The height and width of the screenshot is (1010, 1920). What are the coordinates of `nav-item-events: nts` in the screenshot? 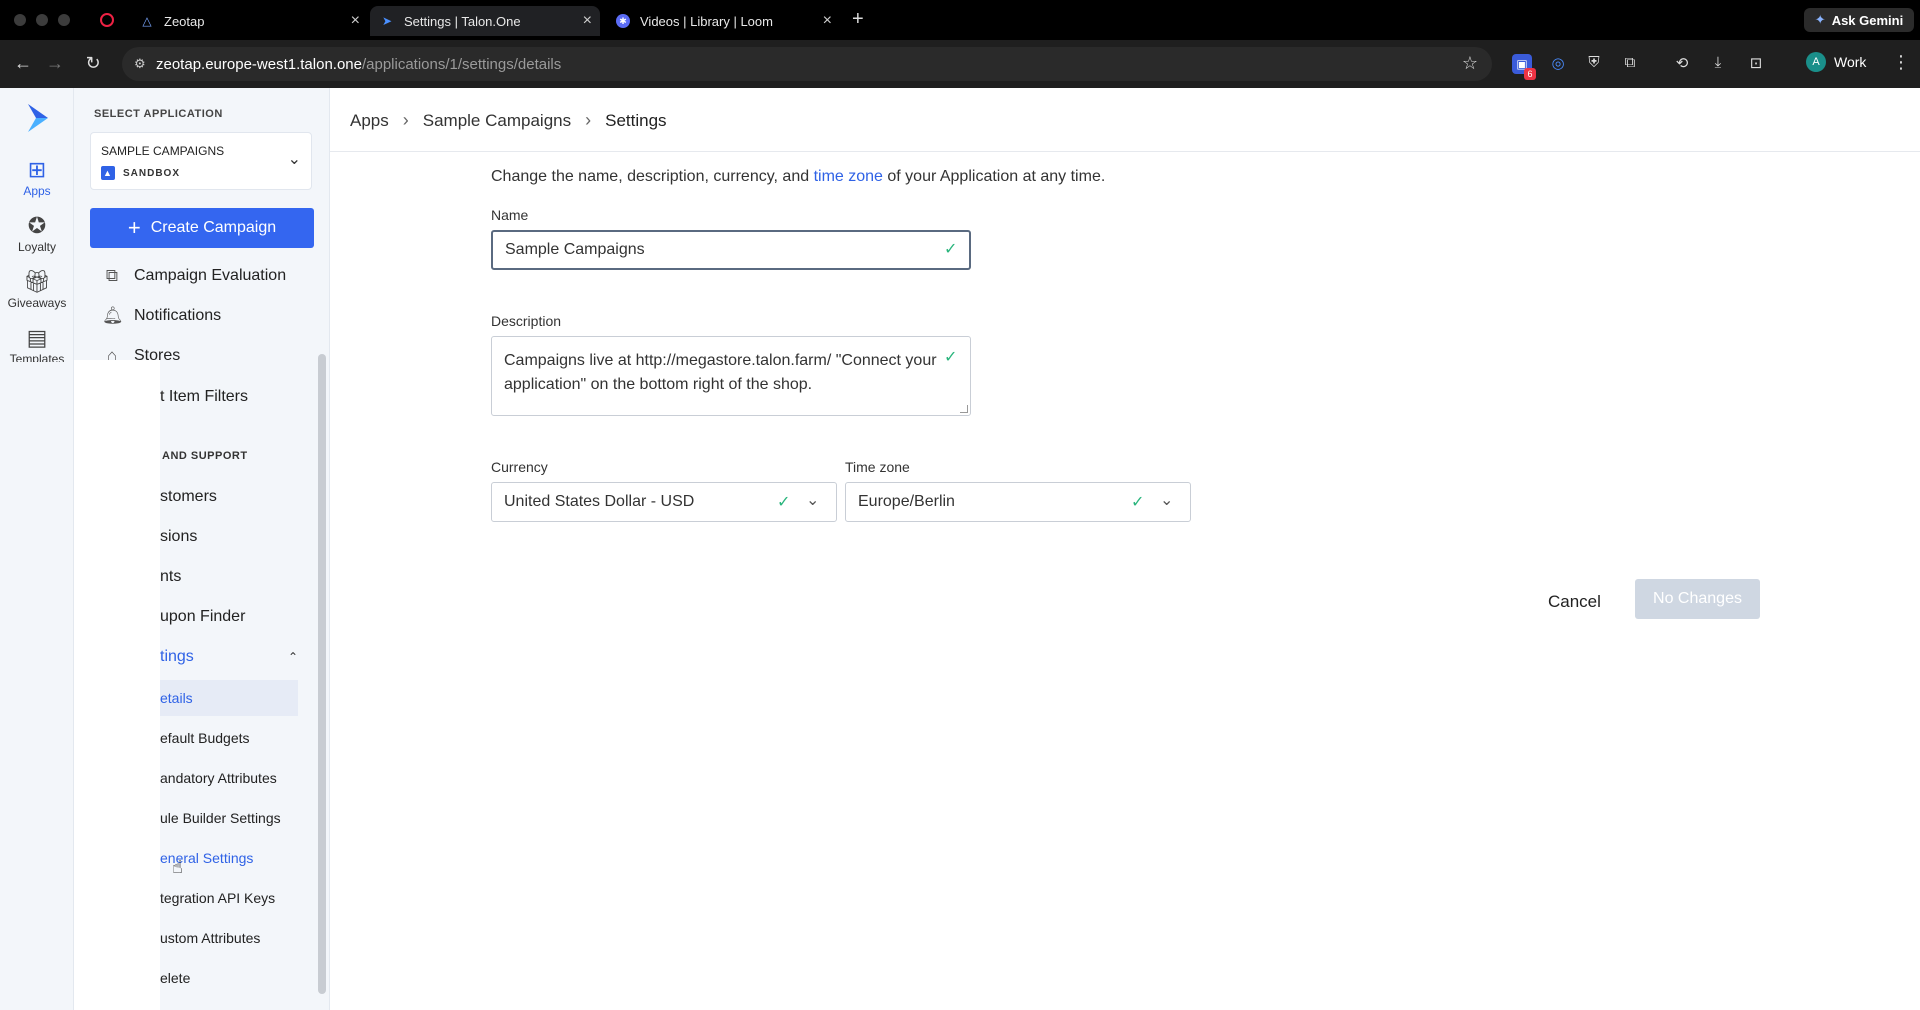 It's located at (170, 577).